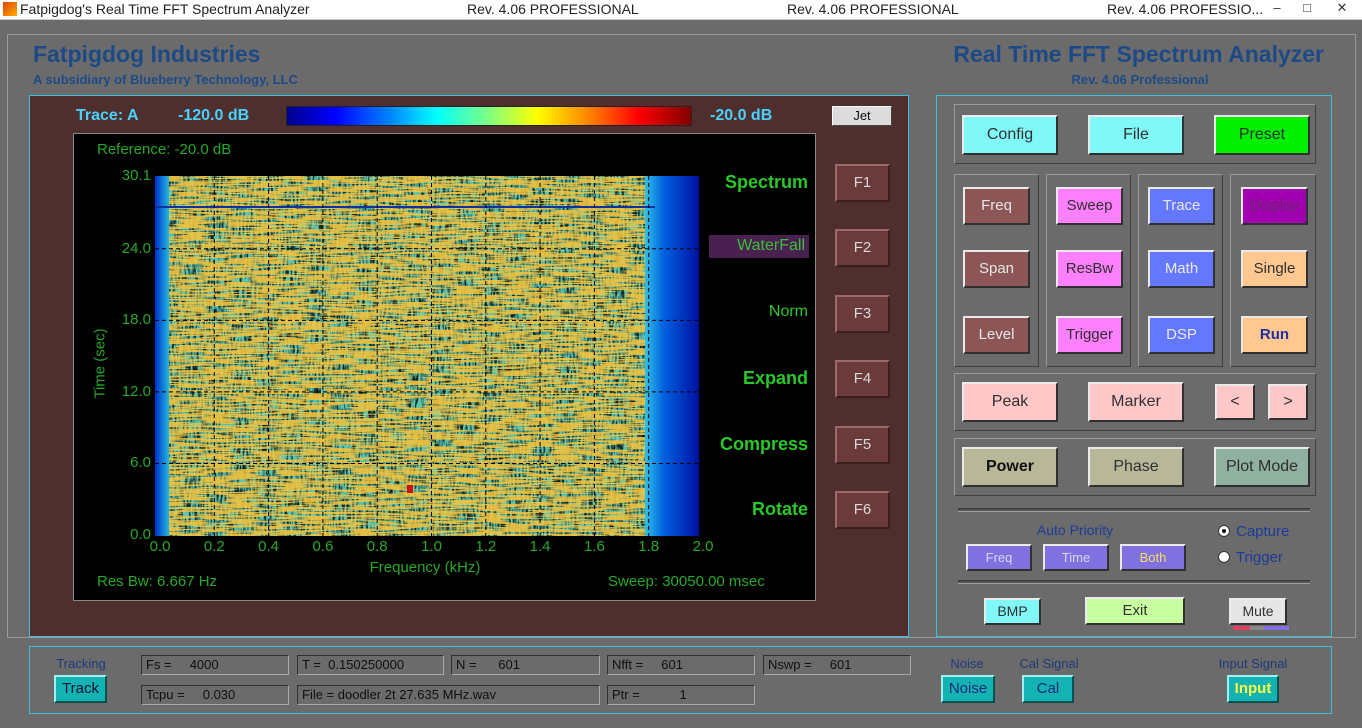 Image resolution: width=1362 pixels, height=728 pixels. I want to click on minimize-icon: –, so click(1277, 10).